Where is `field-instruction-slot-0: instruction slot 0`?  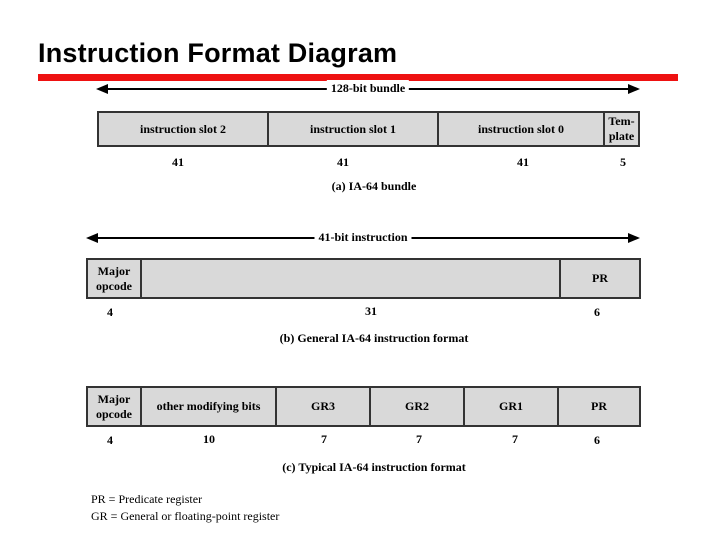
field-instruction-slot-0: instruction slot 0 is located at coordinates (522, 129).